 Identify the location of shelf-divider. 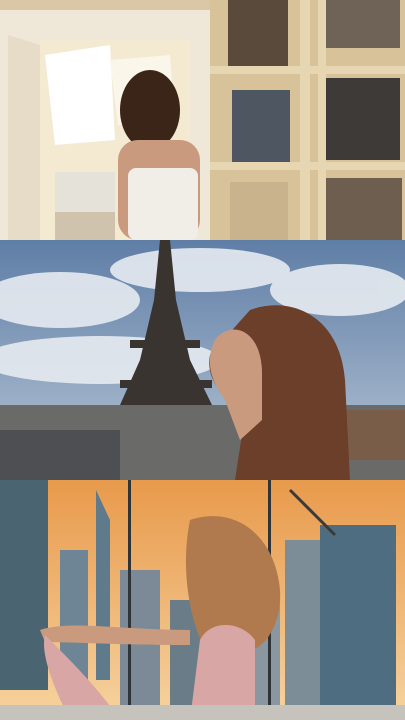
(305, 120).